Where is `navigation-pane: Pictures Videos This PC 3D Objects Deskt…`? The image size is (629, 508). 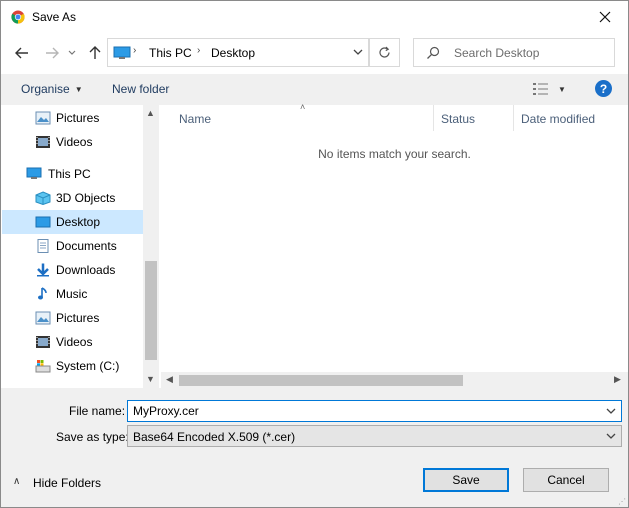 navigation-pane: Pictures Videos This PC 3D Objects Deskt… is located at coordinates (80, 246).